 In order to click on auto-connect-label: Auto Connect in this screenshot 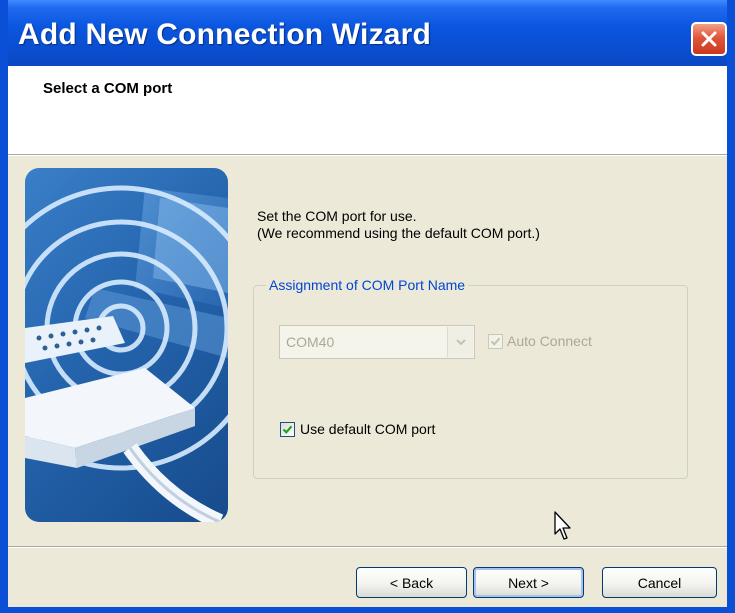, I will do `click(549, 341)`.